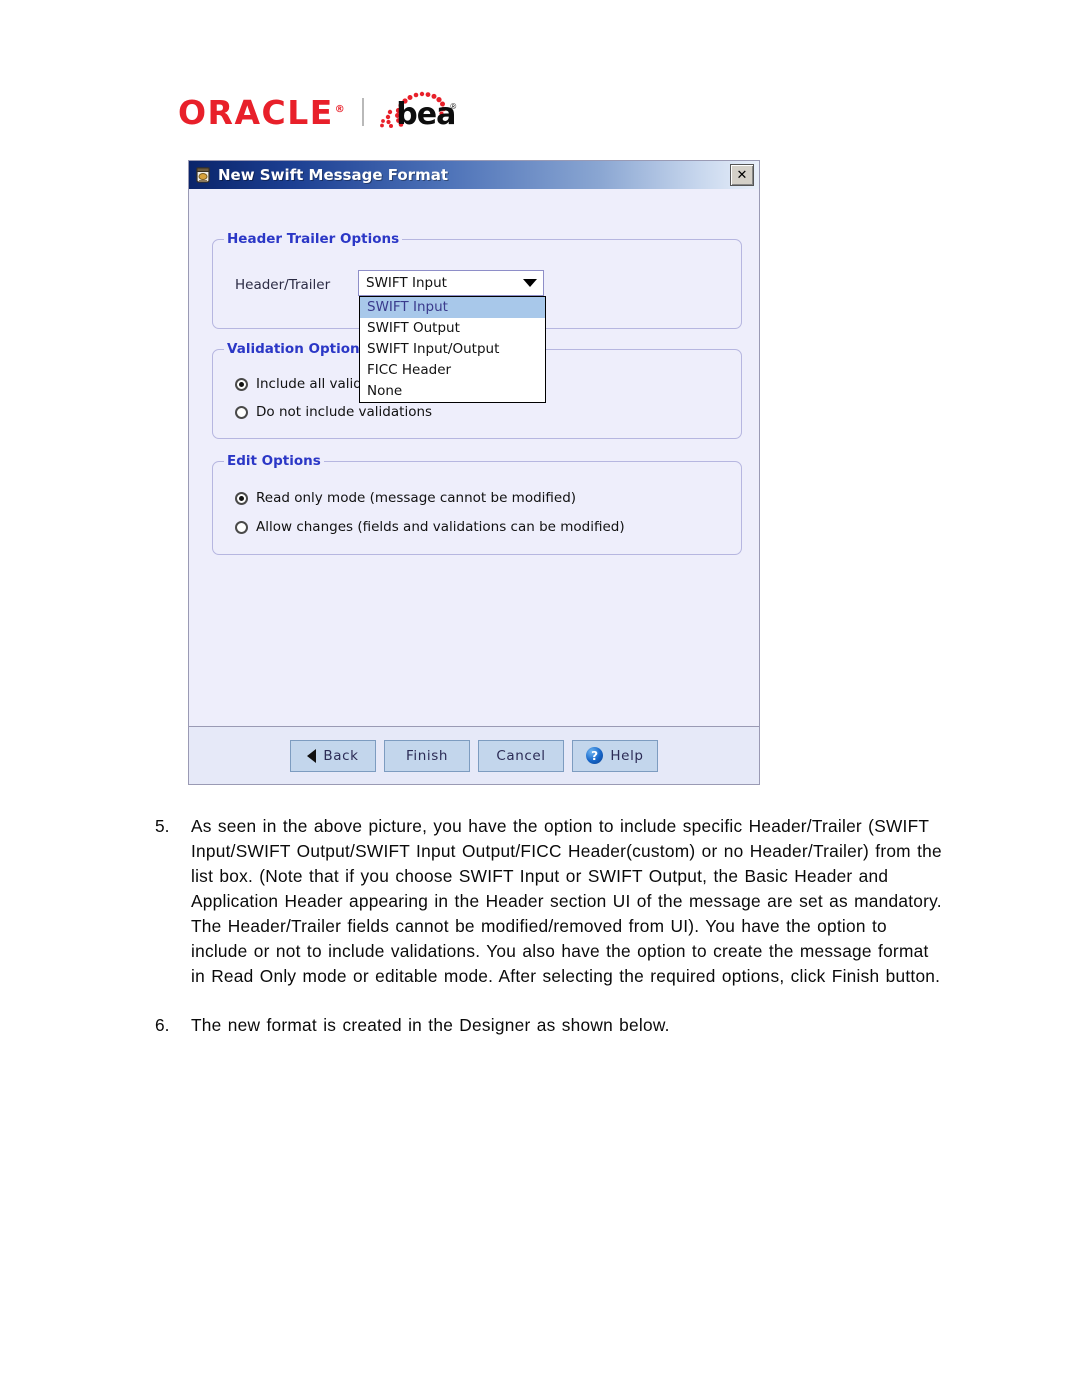  What do you see at coordinates (283, 285) in the screenshot?
I see `header-trailer-label: Header/Trailer` at bounding box center [283, 285].